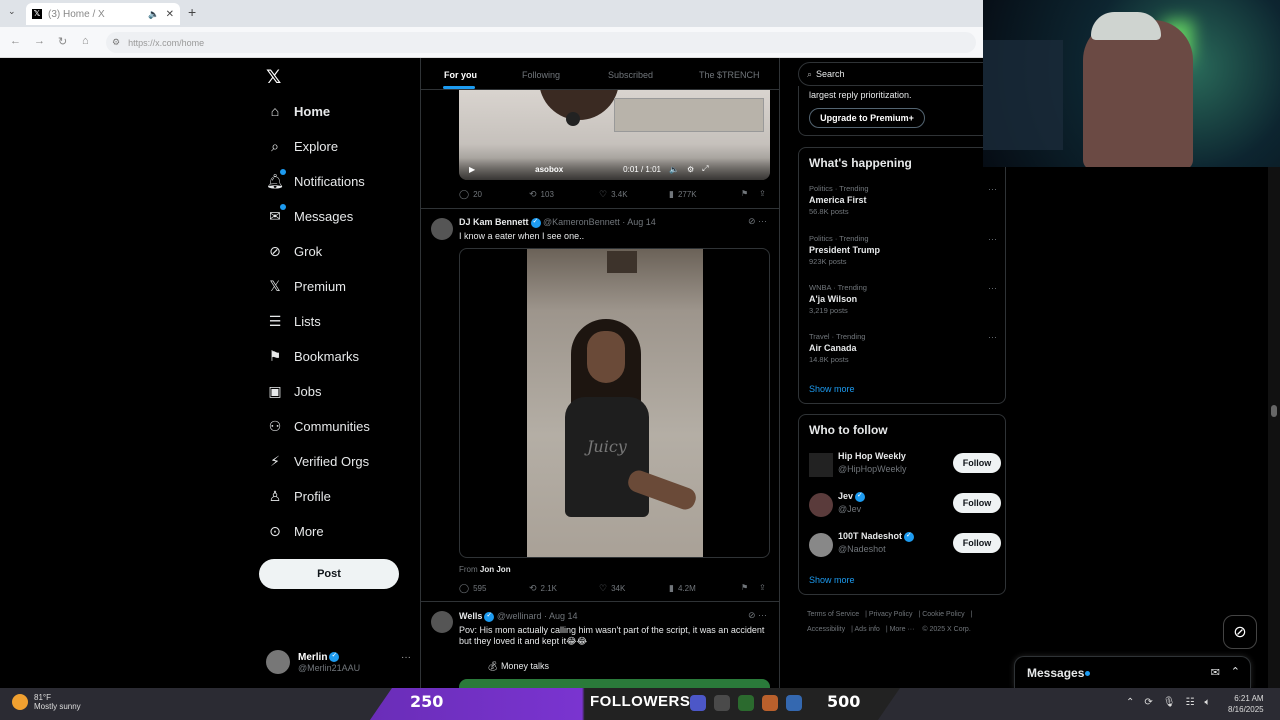 Image resolution: width=1280 pixels, height=720 pixels. I want to click on follow-suggestion: 100T Nadeshot @Nadeshot Follow, so click(905, 545).